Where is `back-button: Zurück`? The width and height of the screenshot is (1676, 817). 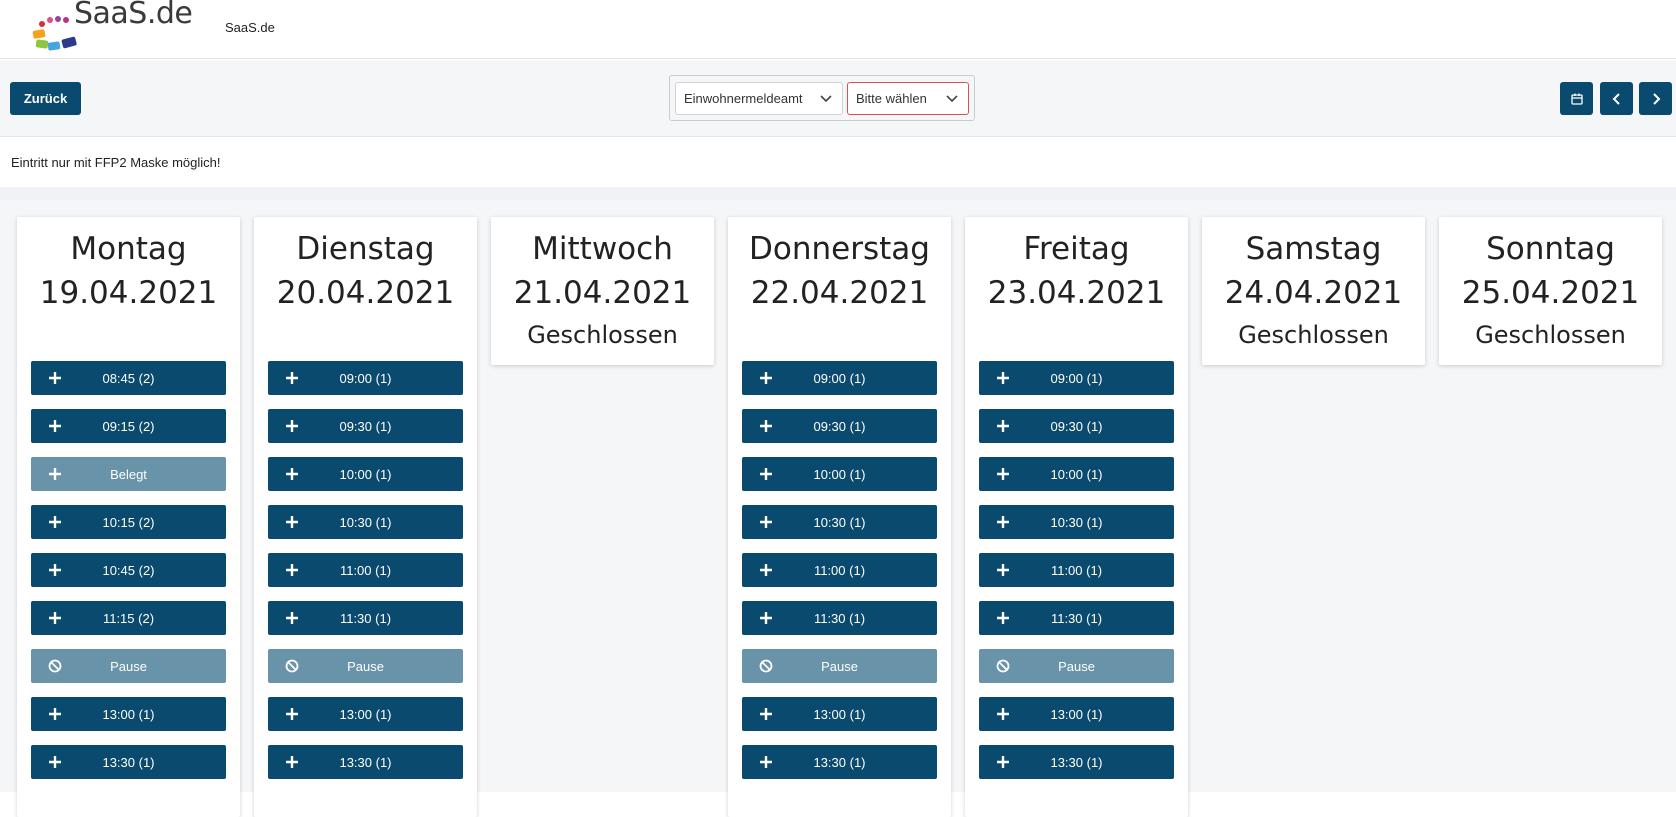 back-button: Zurück is located at coordinates (45, 98).